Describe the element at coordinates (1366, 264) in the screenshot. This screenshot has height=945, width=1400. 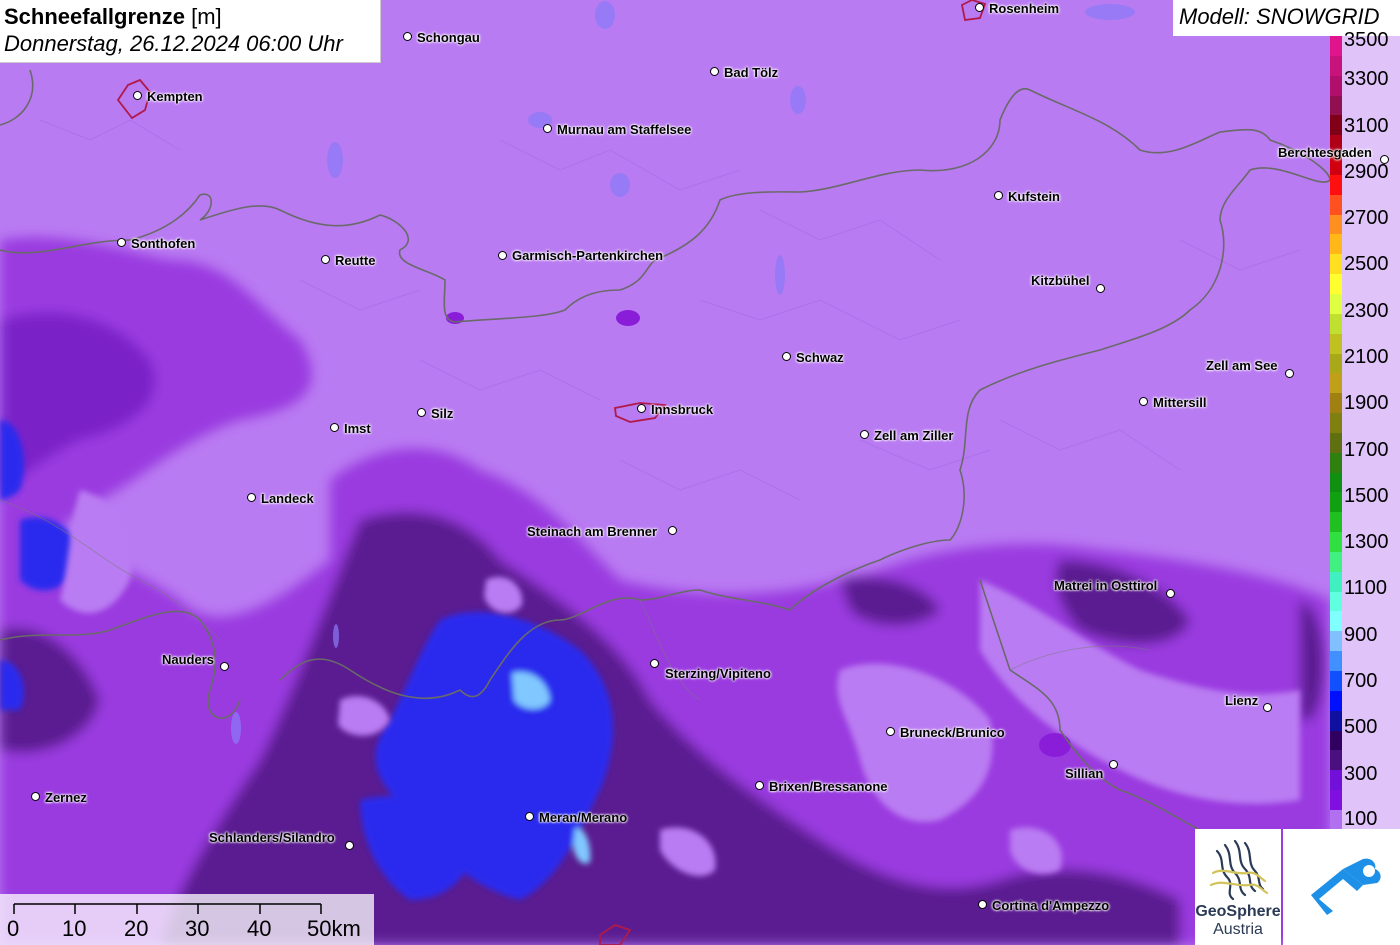
I see `legend-label-2500: 2500` at that location.